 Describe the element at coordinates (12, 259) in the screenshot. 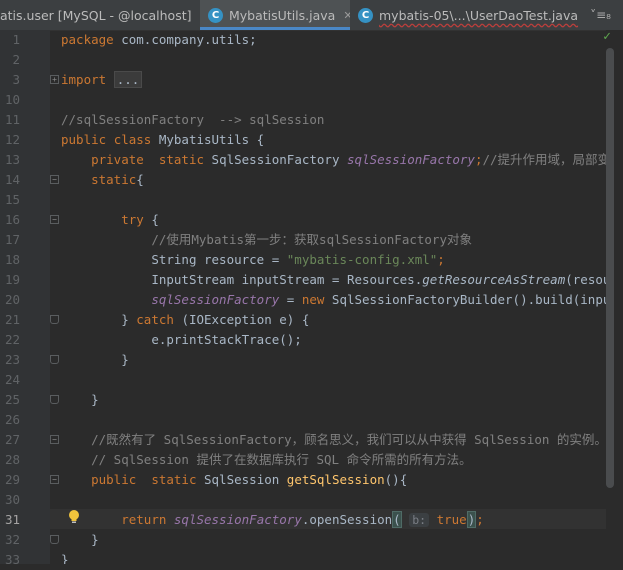

I see `line-number: 18` at that location.